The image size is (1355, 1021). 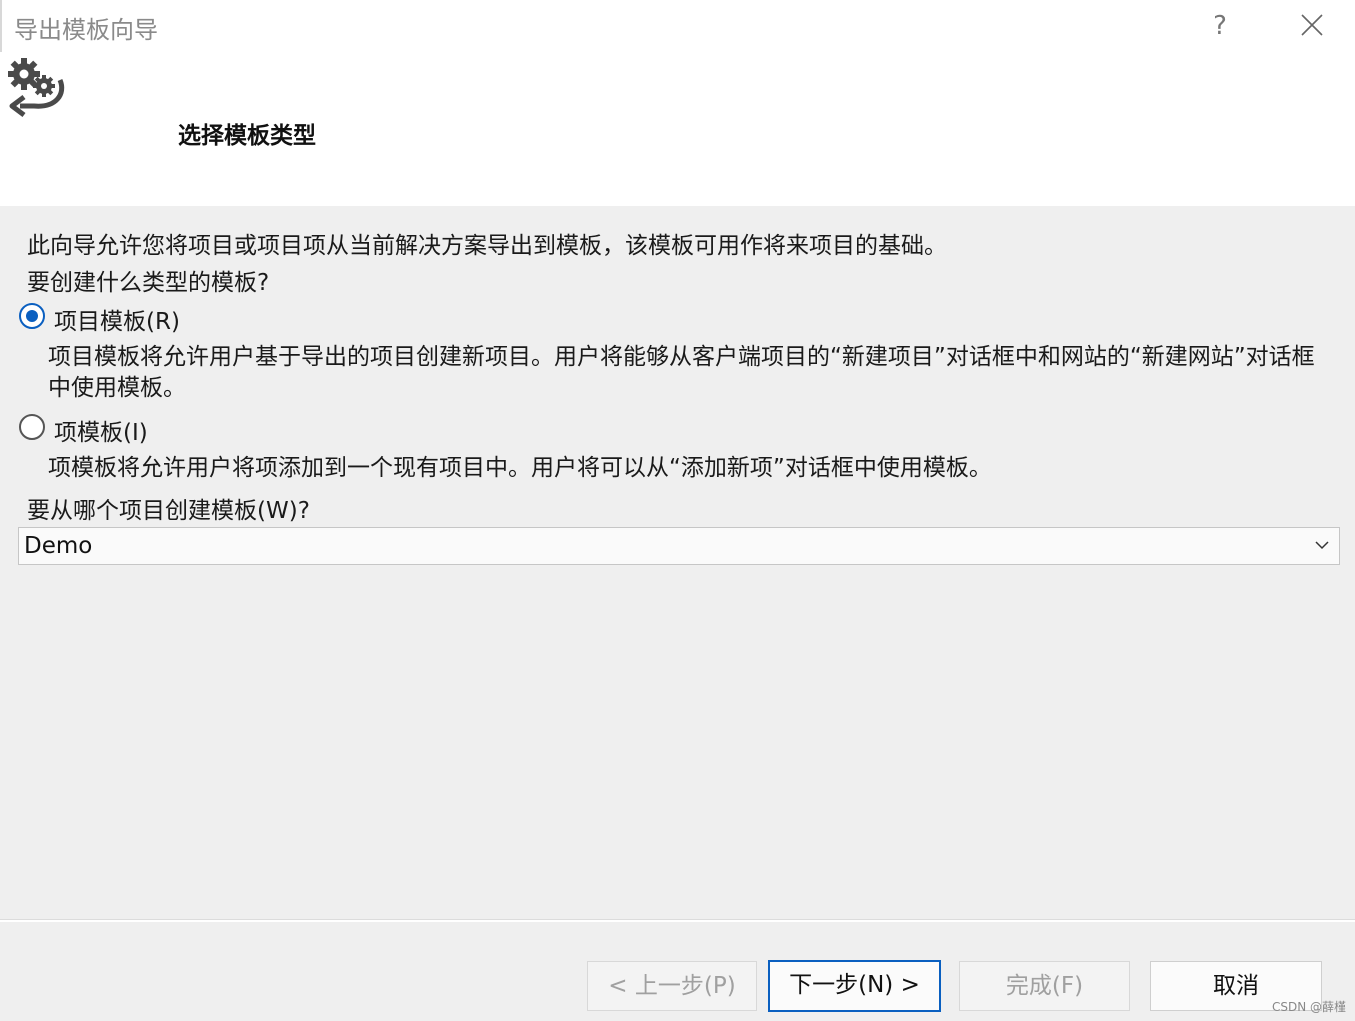 What do you see at coordinates (148, 283) in the screenshot?
I see `template-type-question: 要创建什么类型的模板?` at bounding box center [148, 283].